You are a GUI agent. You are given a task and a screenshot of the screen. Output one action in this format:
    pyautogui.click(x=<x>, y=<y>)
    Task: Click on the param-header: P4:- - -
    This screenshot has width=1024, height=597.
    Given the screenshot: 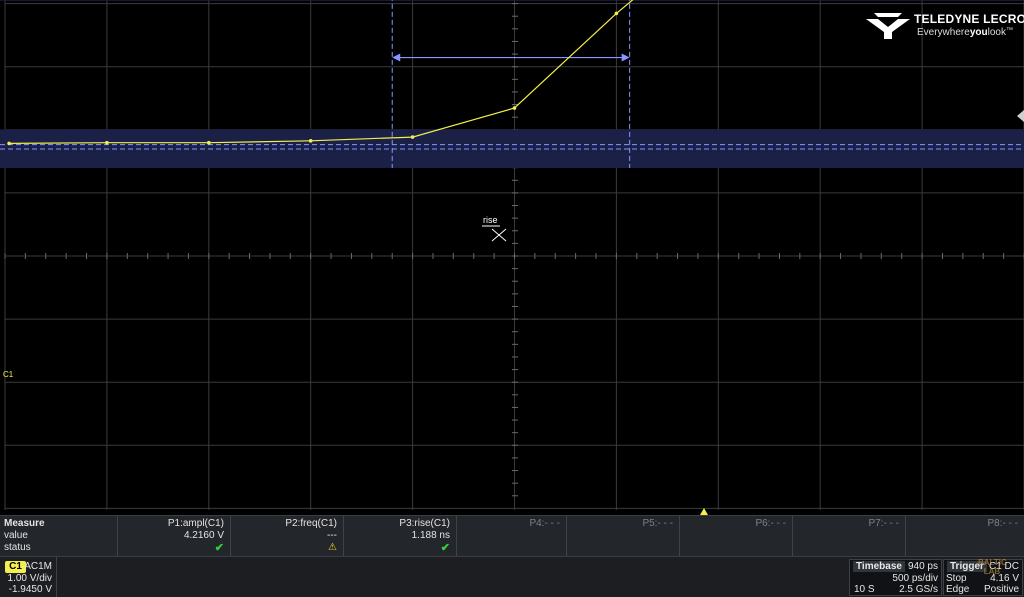 What is the action you would take?
    pyautogui.click(x=544, y=523)
    